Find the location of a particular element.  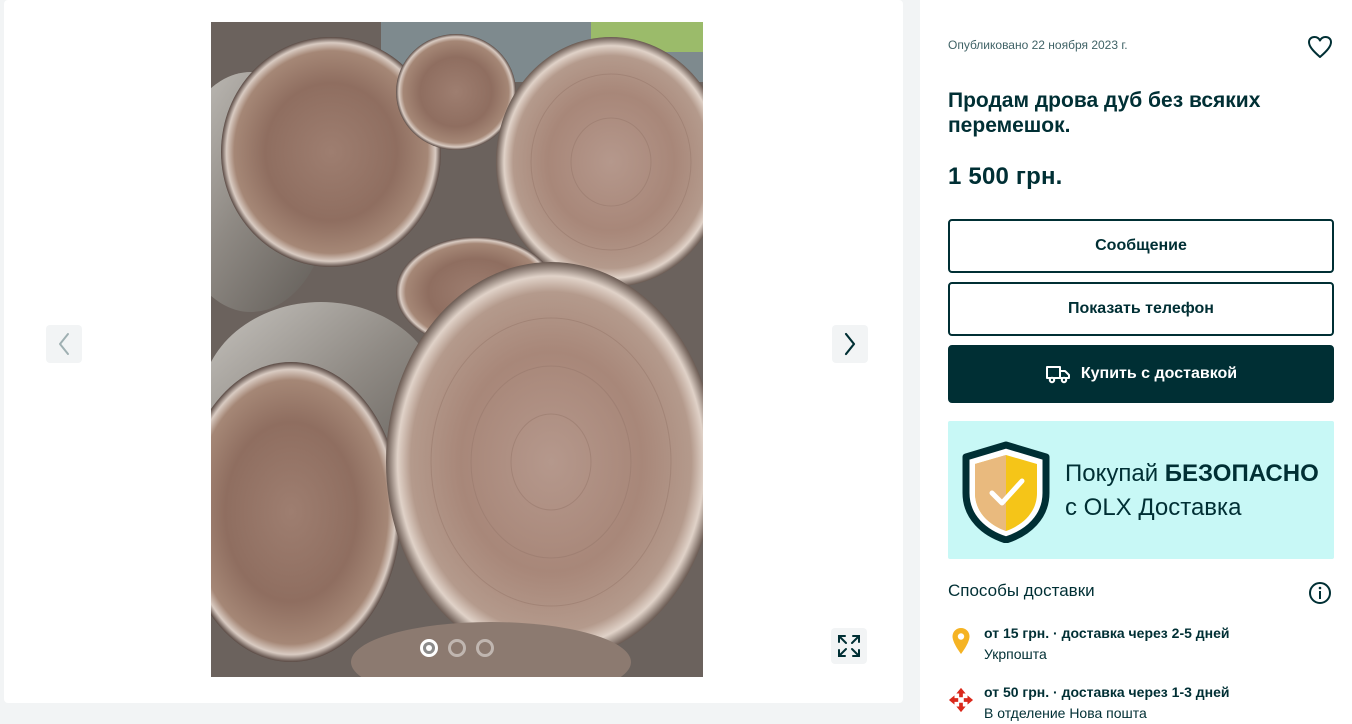

truck-icon is located at coordinates (1057, 375).